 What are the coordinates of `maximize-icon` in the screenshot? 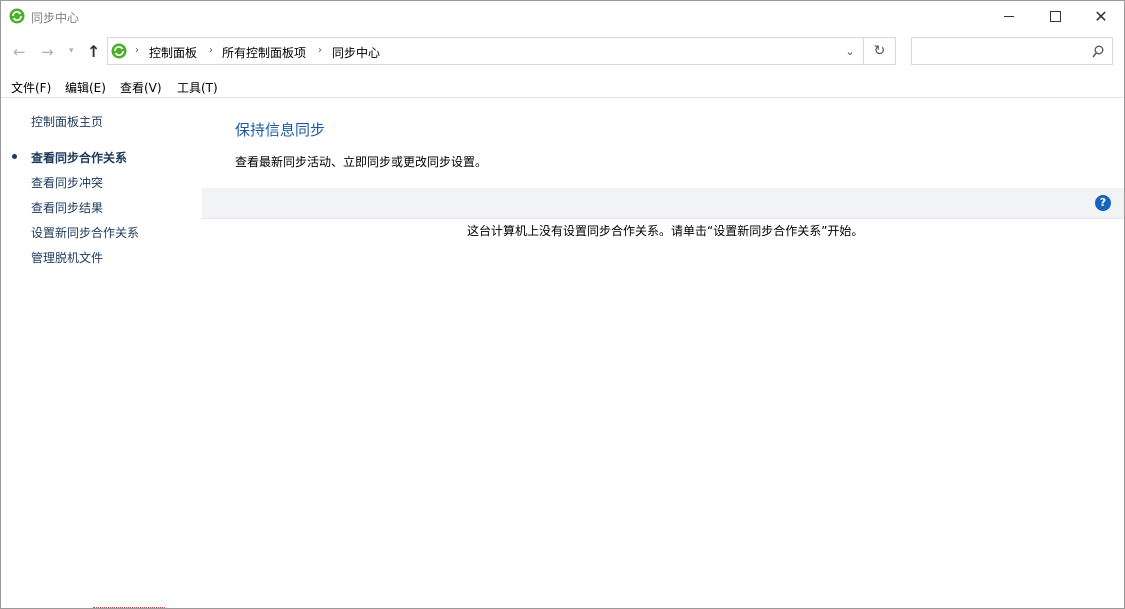 It's located at (1055, 16).